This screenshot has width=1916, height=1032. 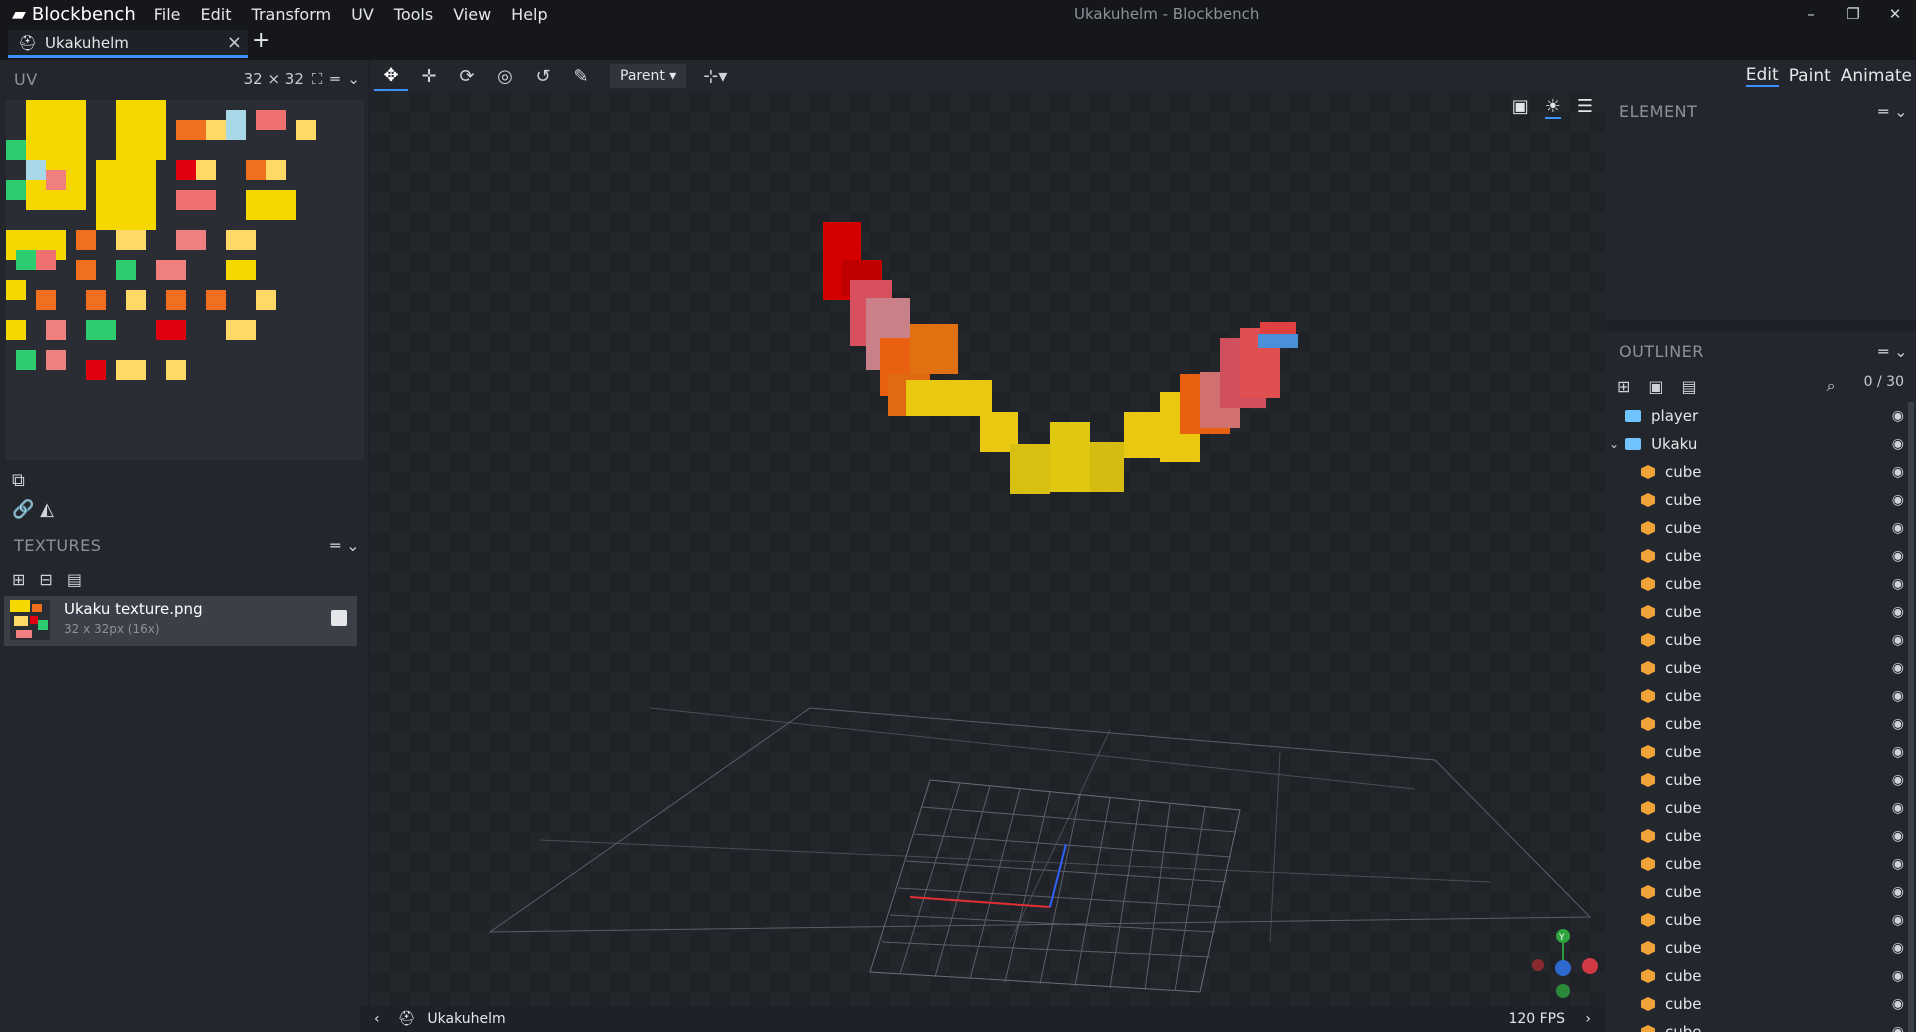 What do you see at coordinates (33, 509) in the screenshot?
I see `link-icon: 🔗 ◭` at bounding box center [33, 509].